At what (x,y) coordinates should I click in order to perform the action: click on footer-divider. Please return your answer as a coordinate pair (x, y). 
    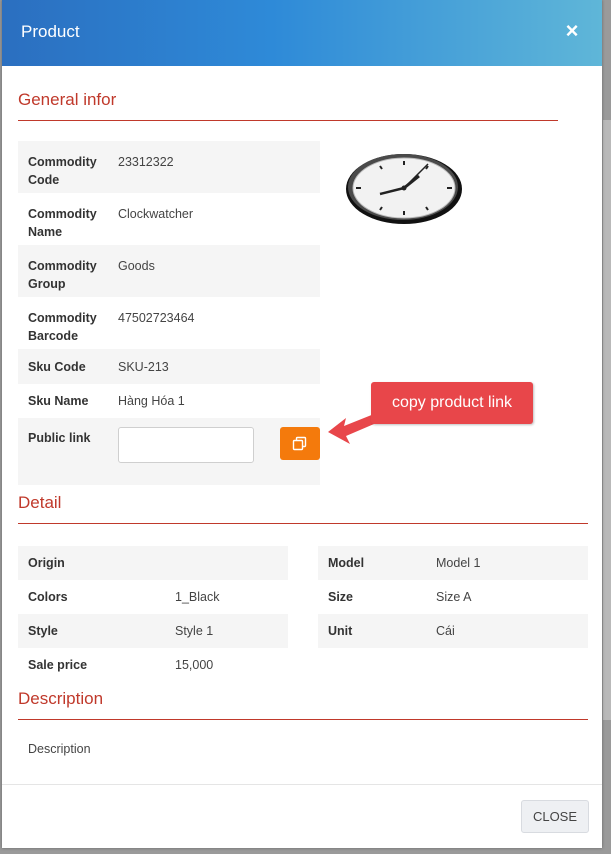
    Looking at the image, I should click on (302, 784).